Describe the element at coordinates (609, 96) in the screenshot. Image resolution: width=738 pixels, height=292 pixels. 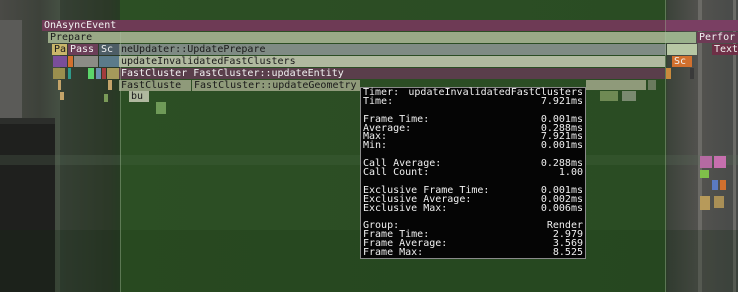
I see `segment-row6-green-b` at that location.